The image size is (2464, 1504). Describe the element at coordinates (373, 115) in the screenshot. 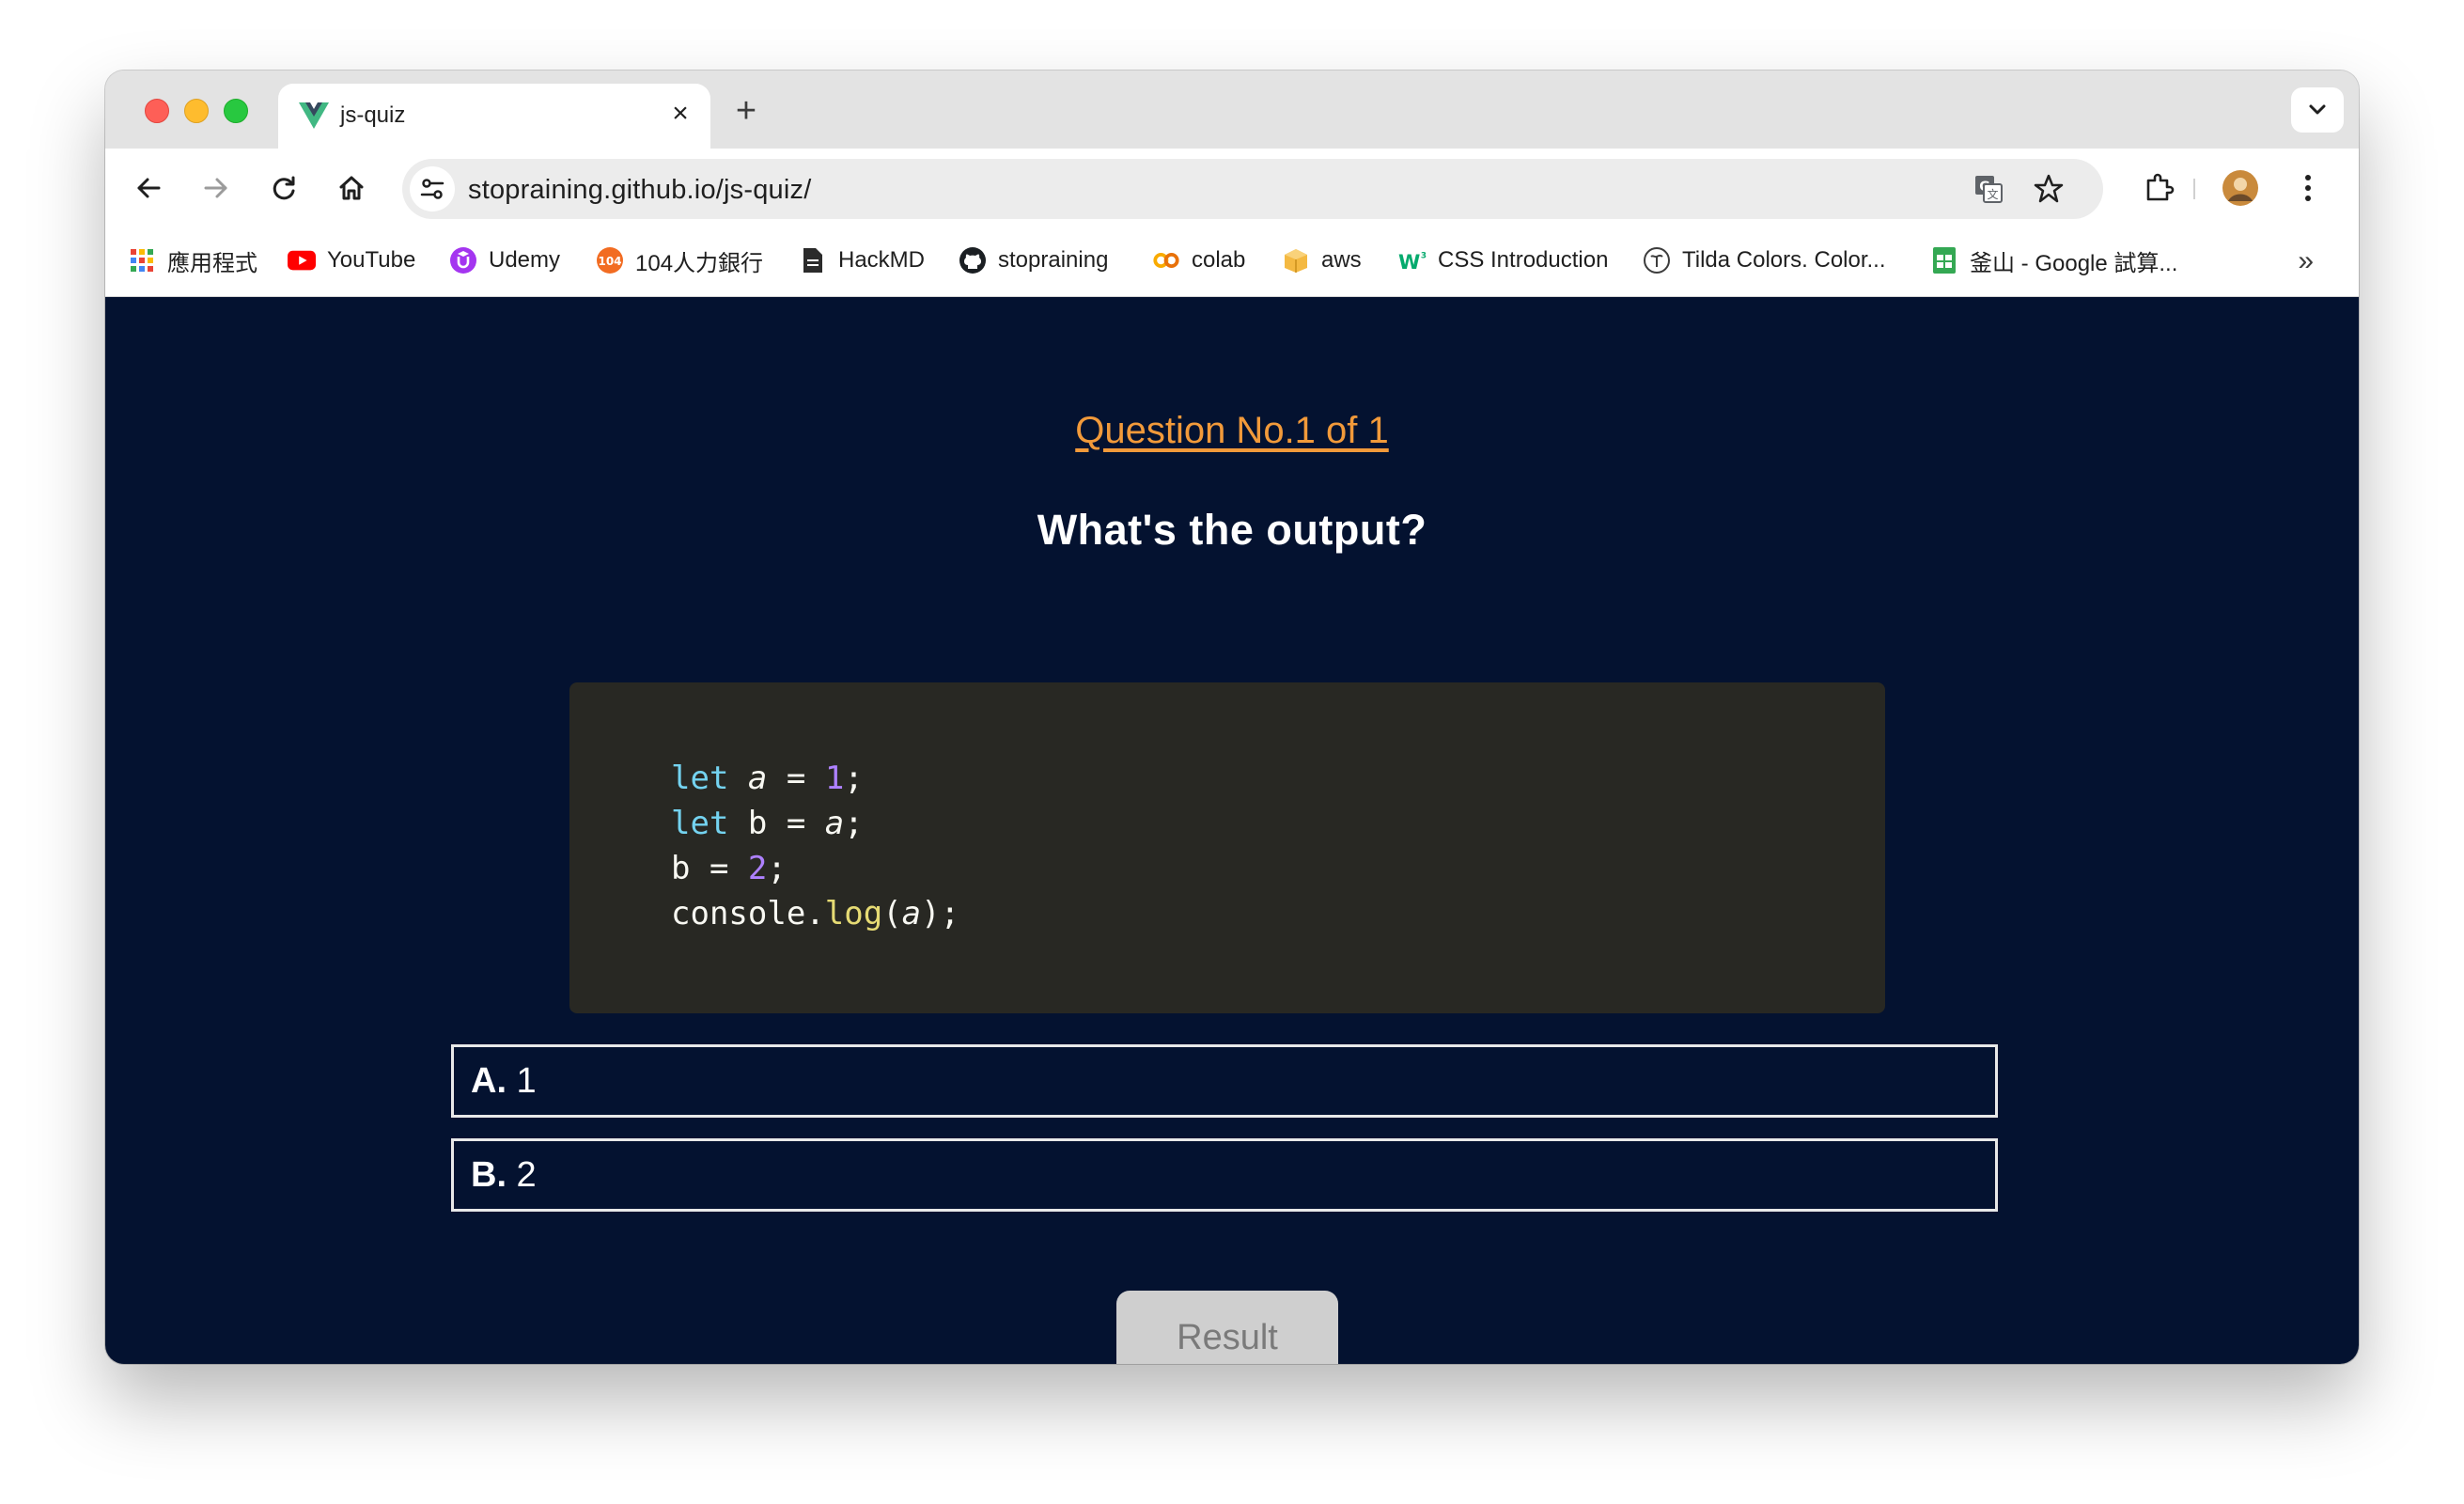

I see `tab-title: js-quiz` at that location.